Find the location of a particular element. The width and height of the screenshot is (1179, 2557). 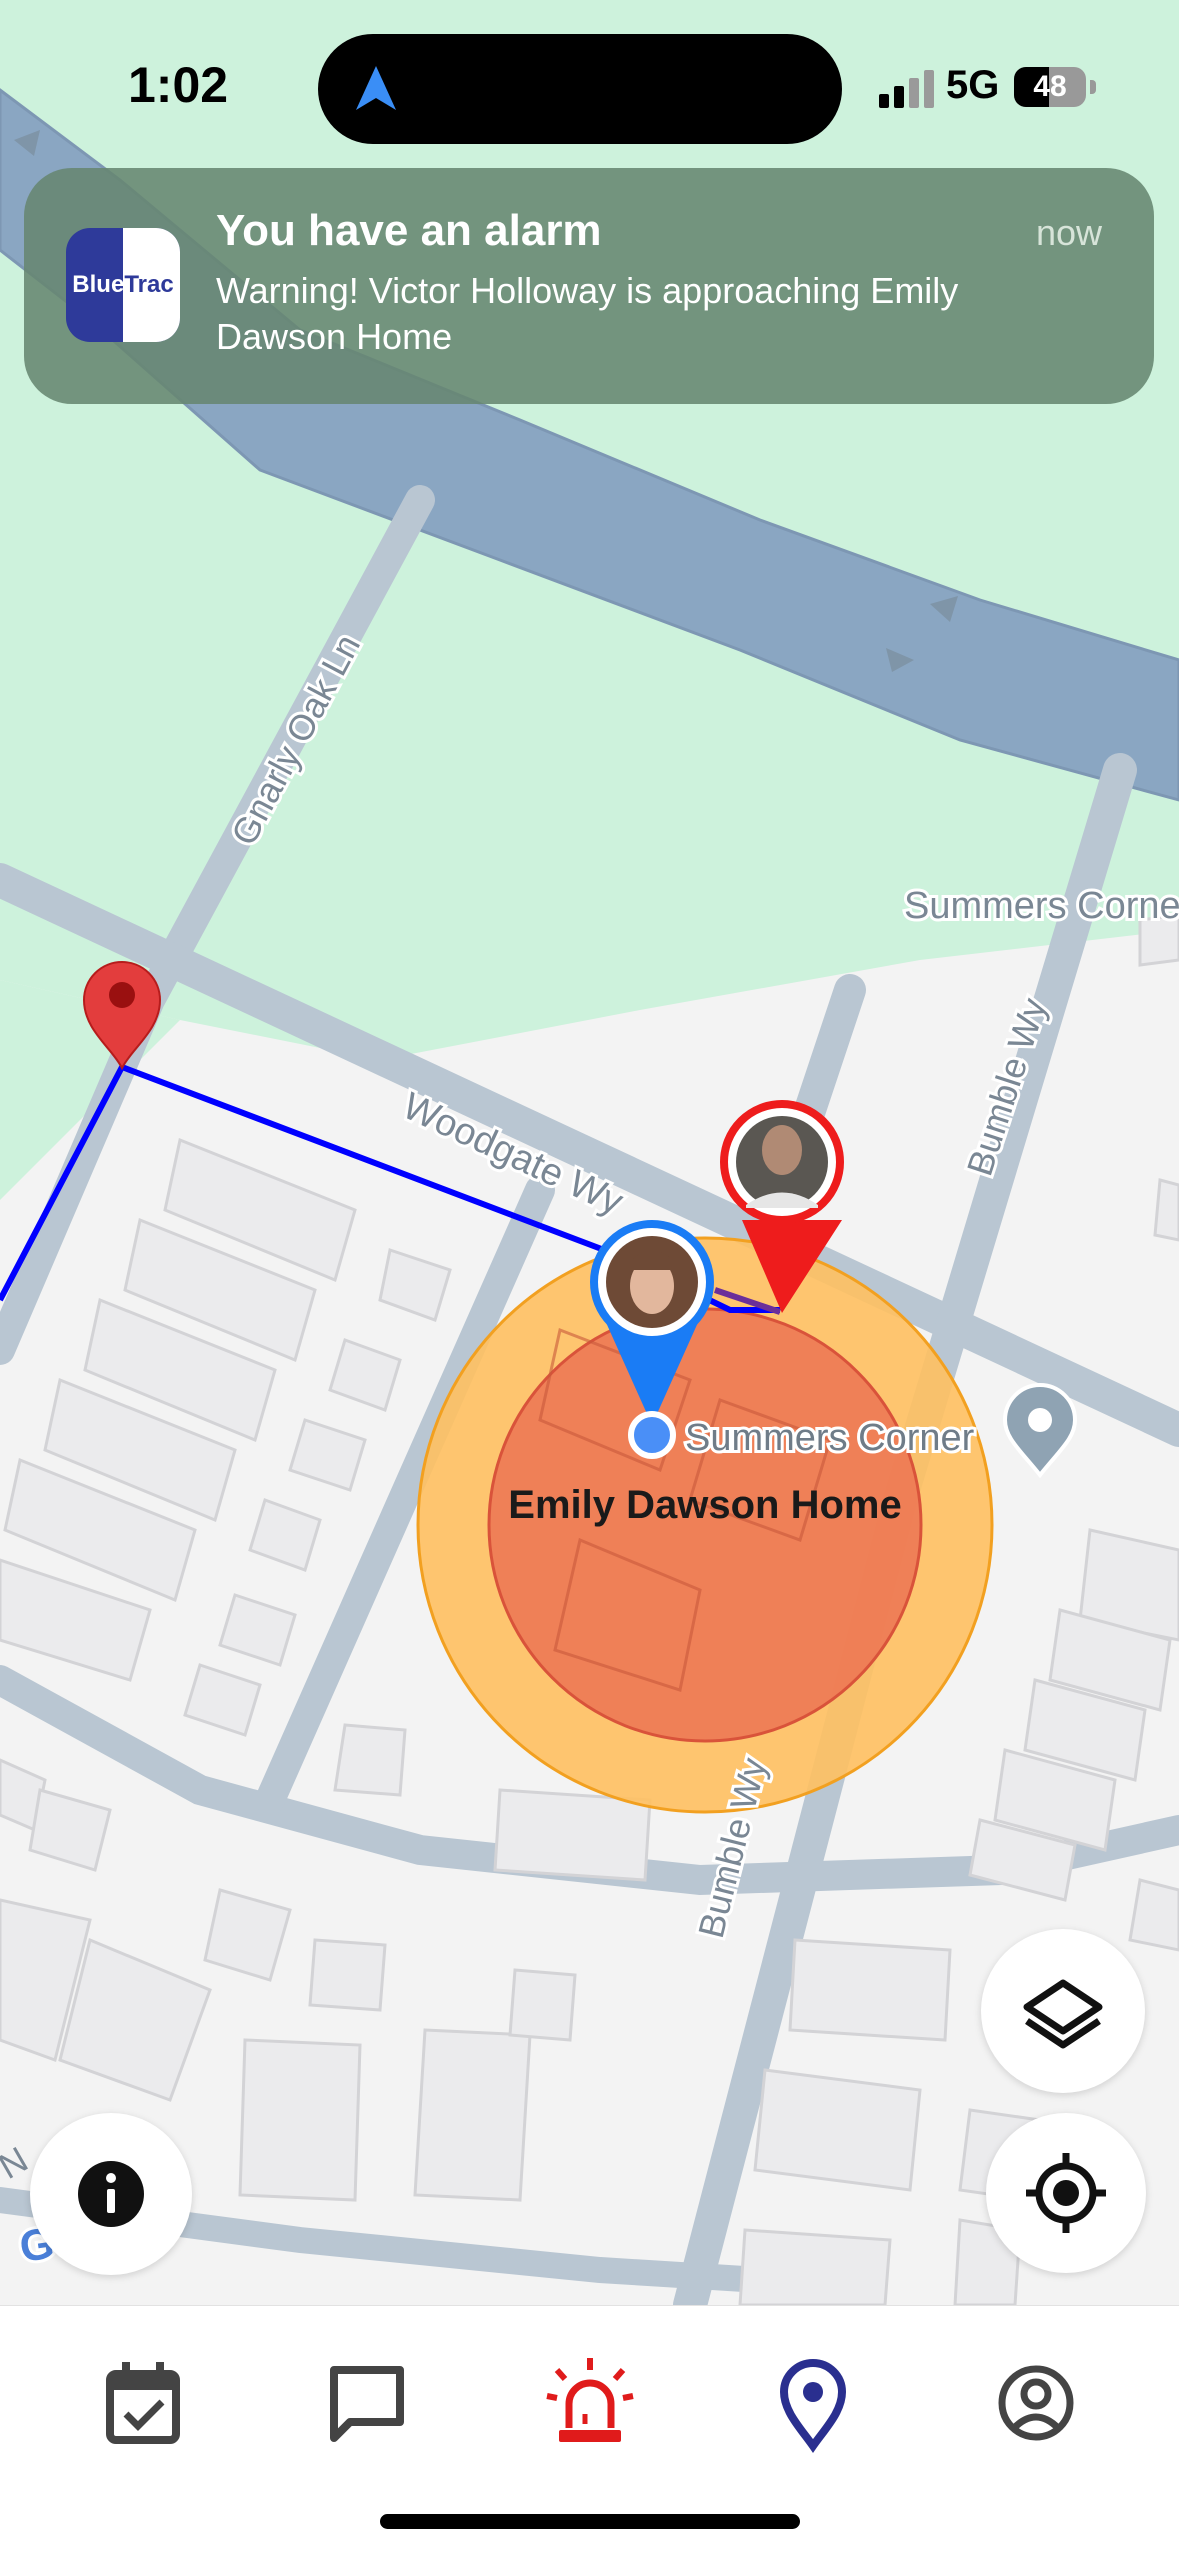

map-layers-button is located at coordinates (1063, 2011).